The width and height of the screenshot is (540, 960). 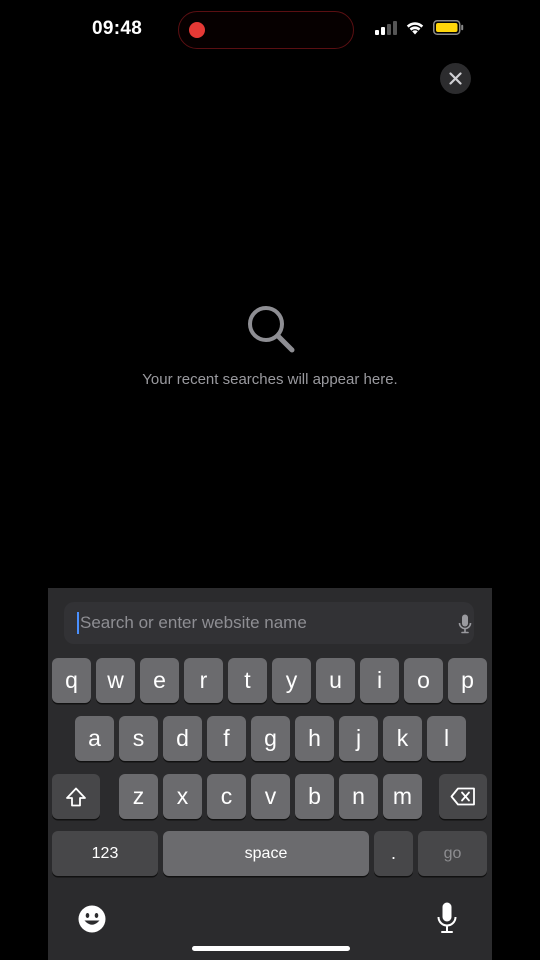 I want to click on text-caret, so click(x=78, y=623).